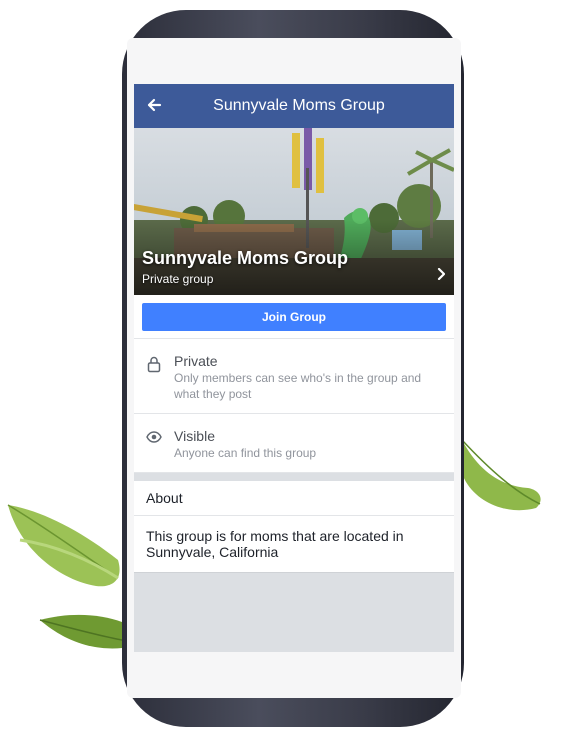 The width and height of the screenshot is (562, 737). I want to click on join-group-button: Join Group, so click(294, 317).